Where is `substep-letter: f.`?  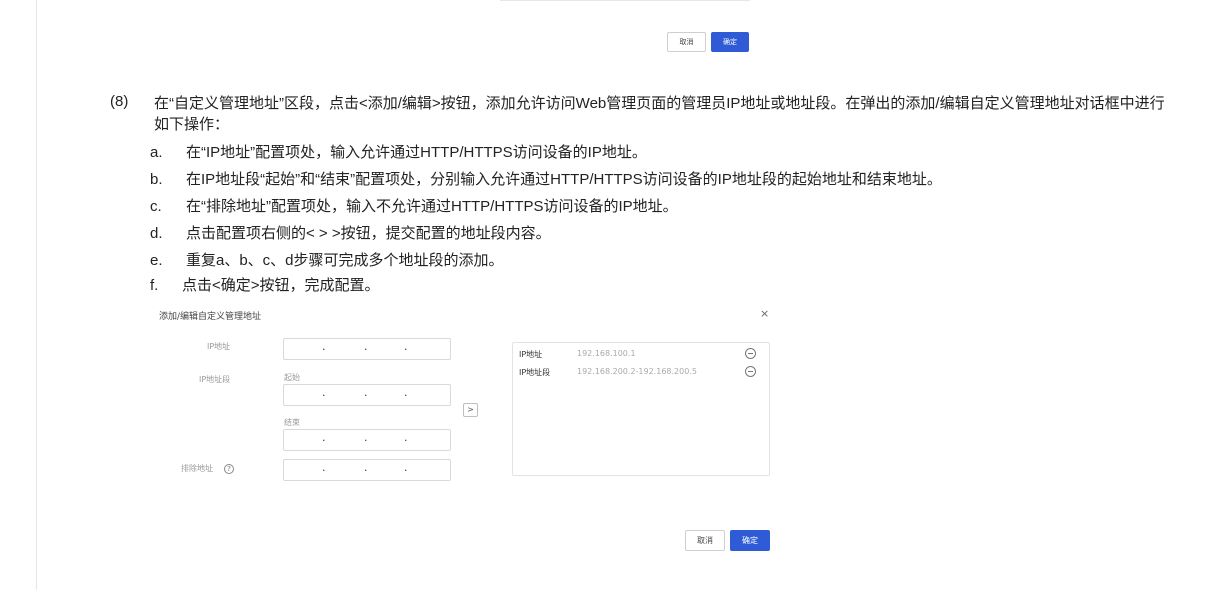 substep-letter: f. is located at coordinates (154, 285).